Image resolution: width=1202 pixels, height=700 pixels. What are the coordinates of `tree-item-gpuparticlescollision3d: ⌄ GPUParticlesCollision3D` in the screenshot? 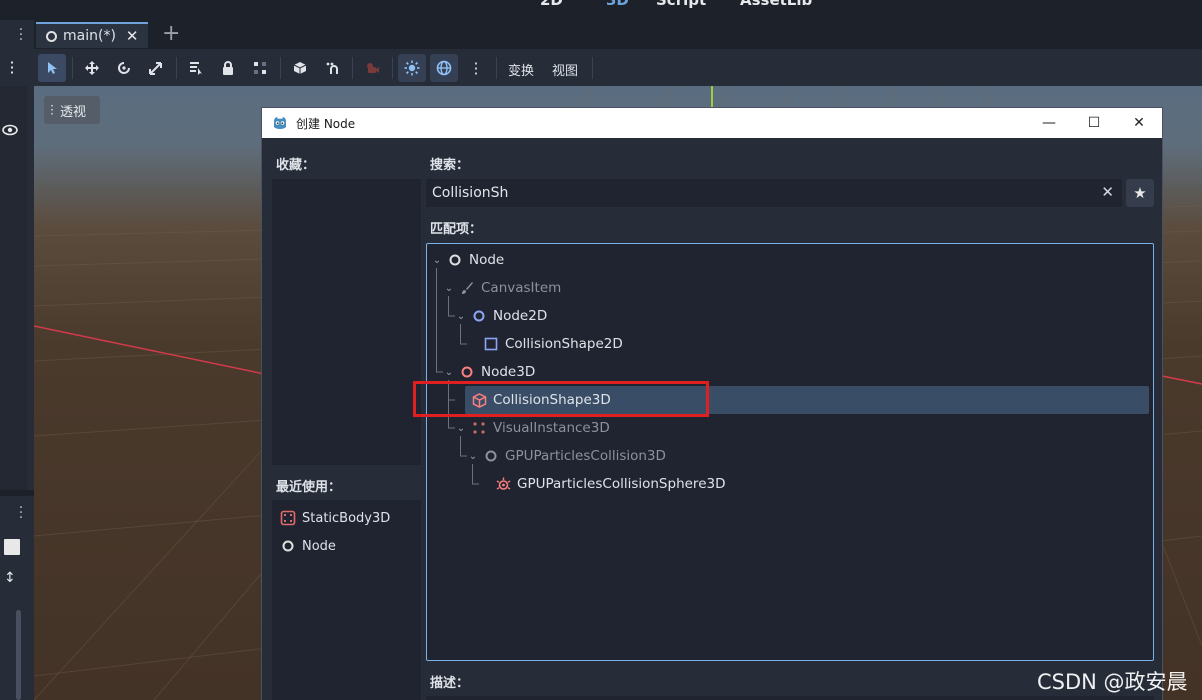 It's located at (566, 456).